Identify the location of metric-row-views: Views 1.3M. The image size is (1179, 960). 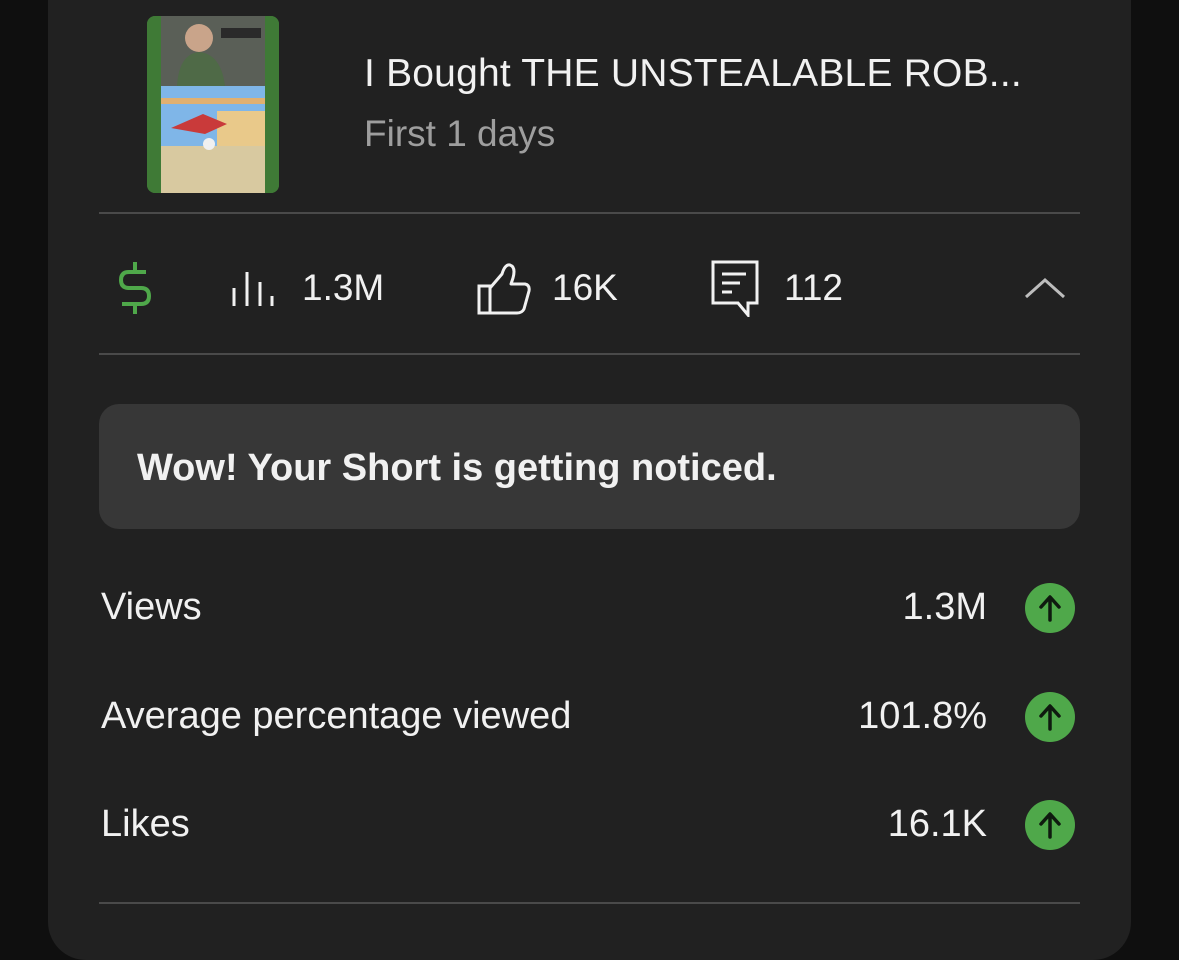
(589, 608).